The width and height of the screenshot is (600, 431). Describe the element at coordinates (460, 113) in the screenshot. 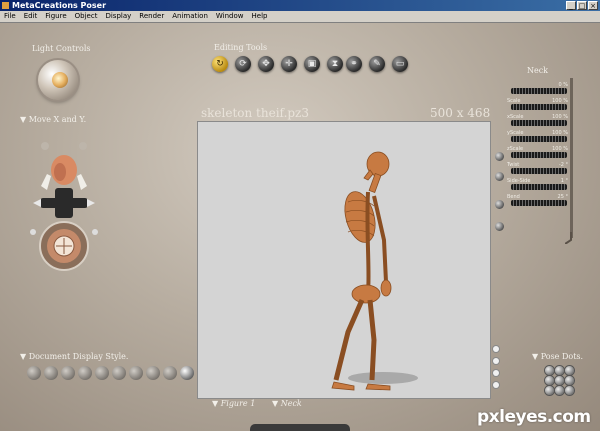

I see `document-size: 500 x 468` at that location.